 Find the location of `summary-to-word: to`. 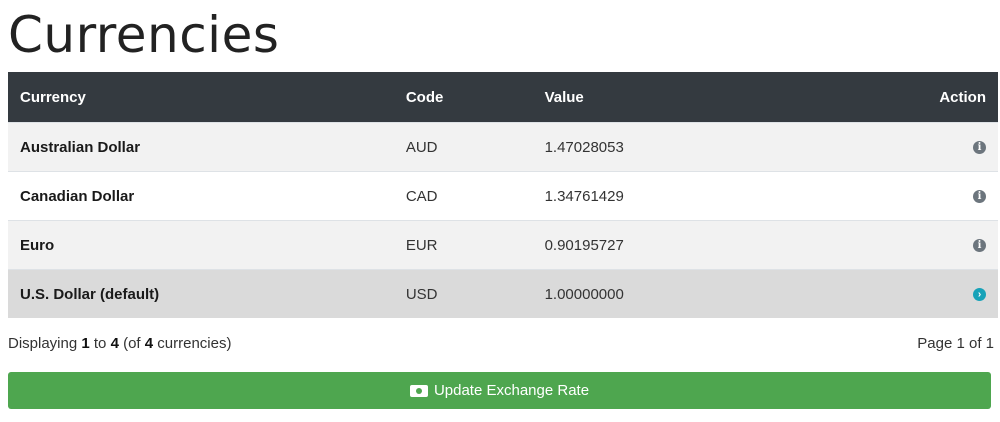

summary-to-word: to is located at coordinates (100, 343).